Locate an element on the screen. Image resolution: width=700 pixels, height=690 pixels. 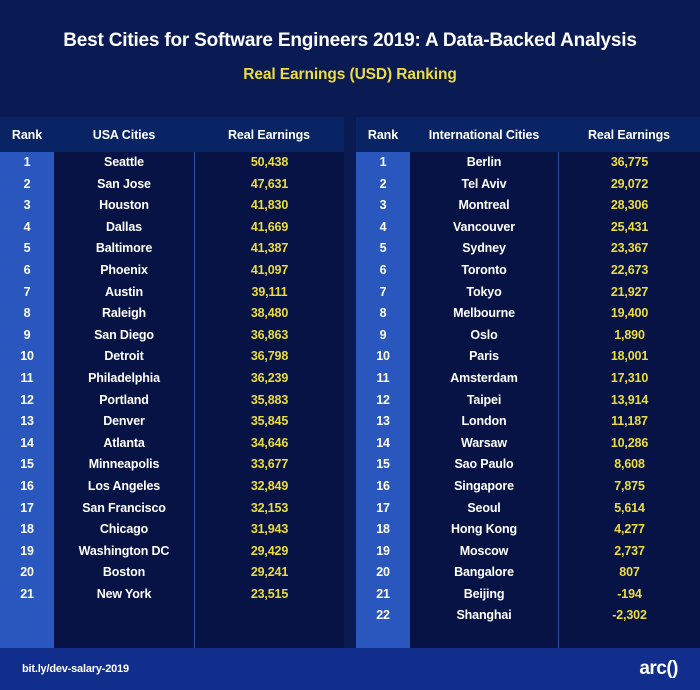
usa-rank-column: 1 2 3 4 5 6 7 8 9 10 11 12 13 14 15 16 17 18 19 20 21 is located at coordinates (27, 400).